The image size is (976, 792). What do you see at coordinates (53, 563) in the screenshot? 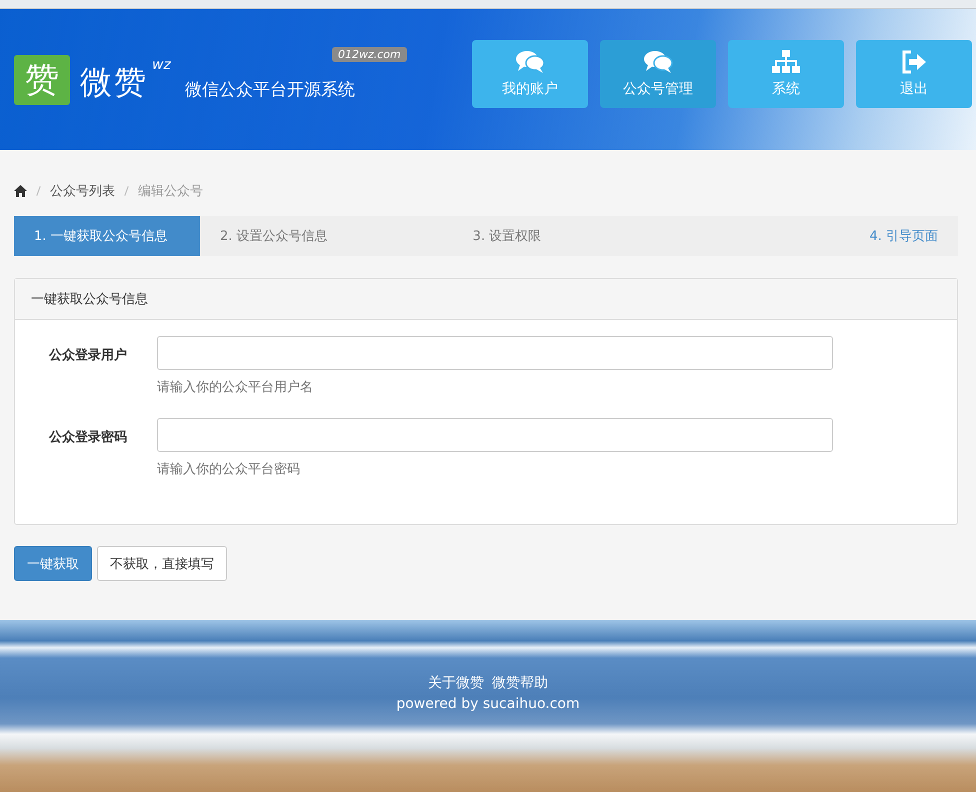
I see `fetch-button: 一键获取` at bounding box center [53, 563].